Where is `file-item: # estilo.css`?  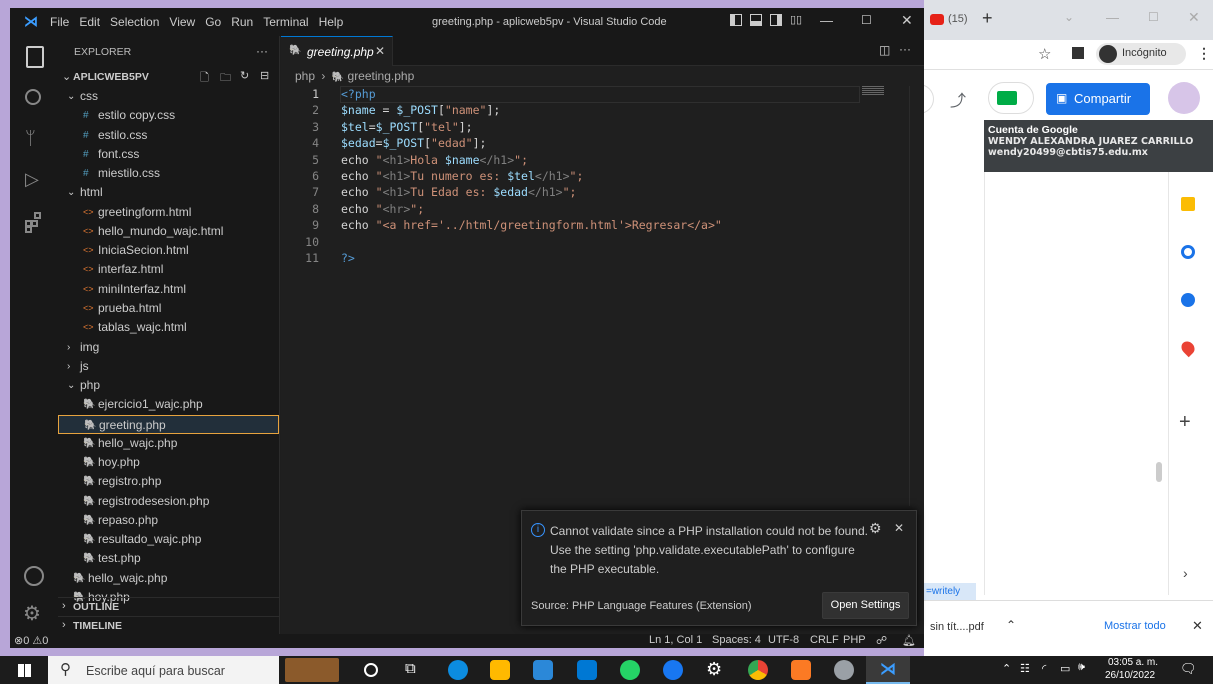 file-item: # estilo.css is located at coordinates (168, 135).